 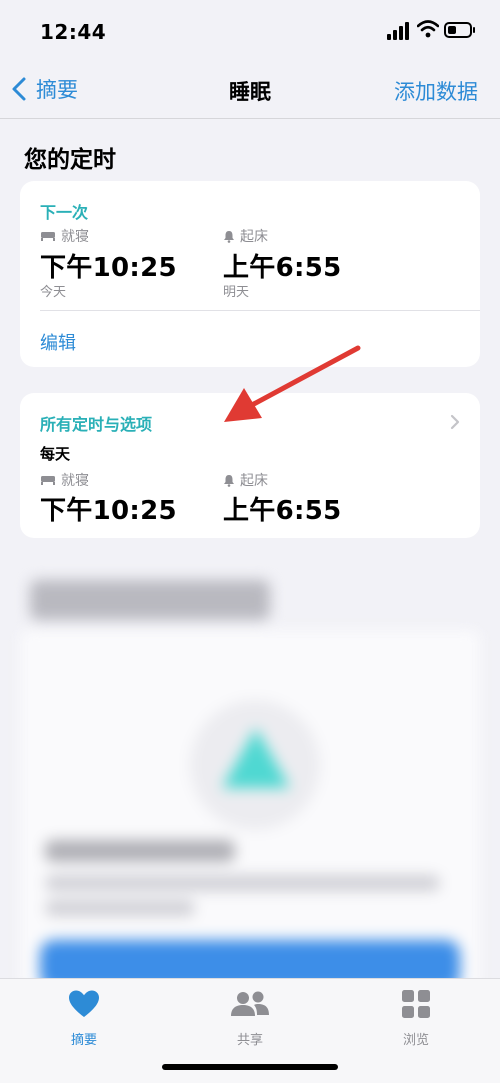 What do you see at coordinates (70, 160) in the screenshot?
I see `section-title: 您的定时` at bounding box center [70, 160].